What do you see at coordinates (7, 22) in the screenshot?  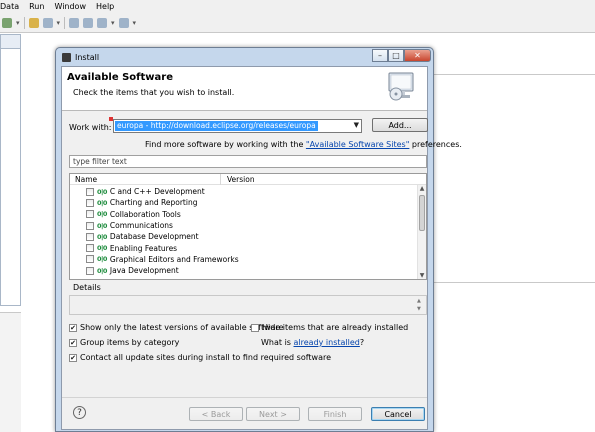 I see `run-icon` at bounding box center [7, 22].